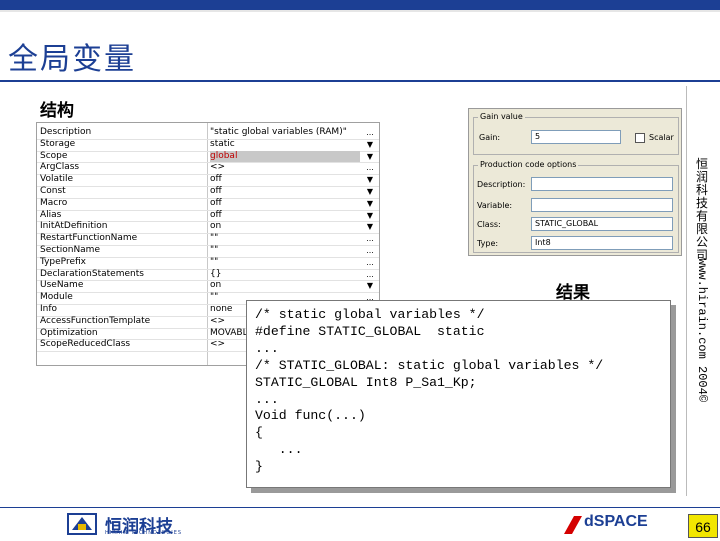  I want to click on grid-row-name: InitAtDefinition, so click(74, 226).